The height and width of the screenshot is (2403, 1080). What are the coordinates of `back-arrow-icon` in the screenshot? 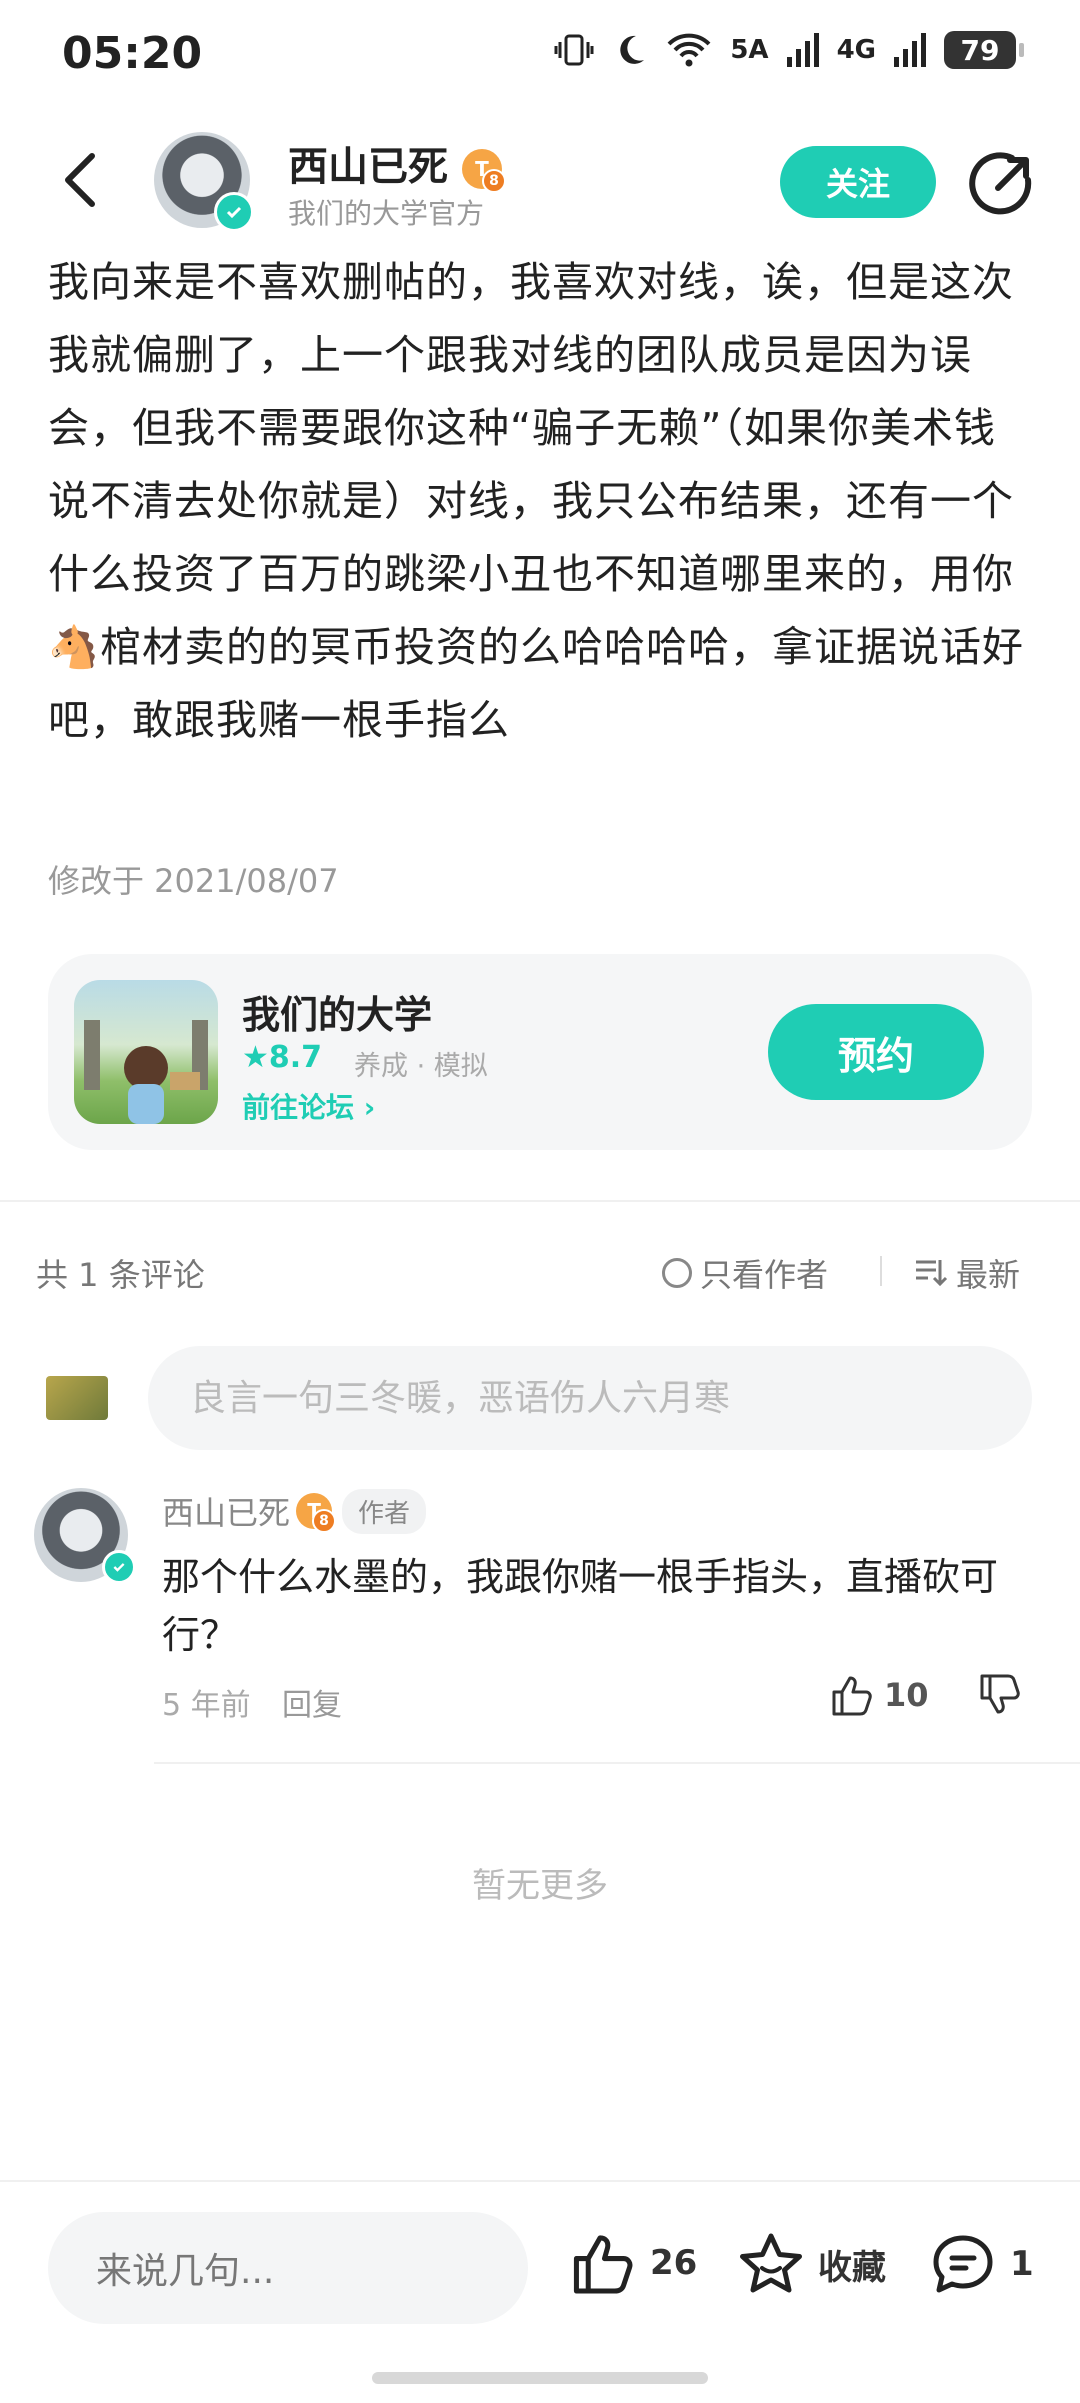 It's located at (80, 180).